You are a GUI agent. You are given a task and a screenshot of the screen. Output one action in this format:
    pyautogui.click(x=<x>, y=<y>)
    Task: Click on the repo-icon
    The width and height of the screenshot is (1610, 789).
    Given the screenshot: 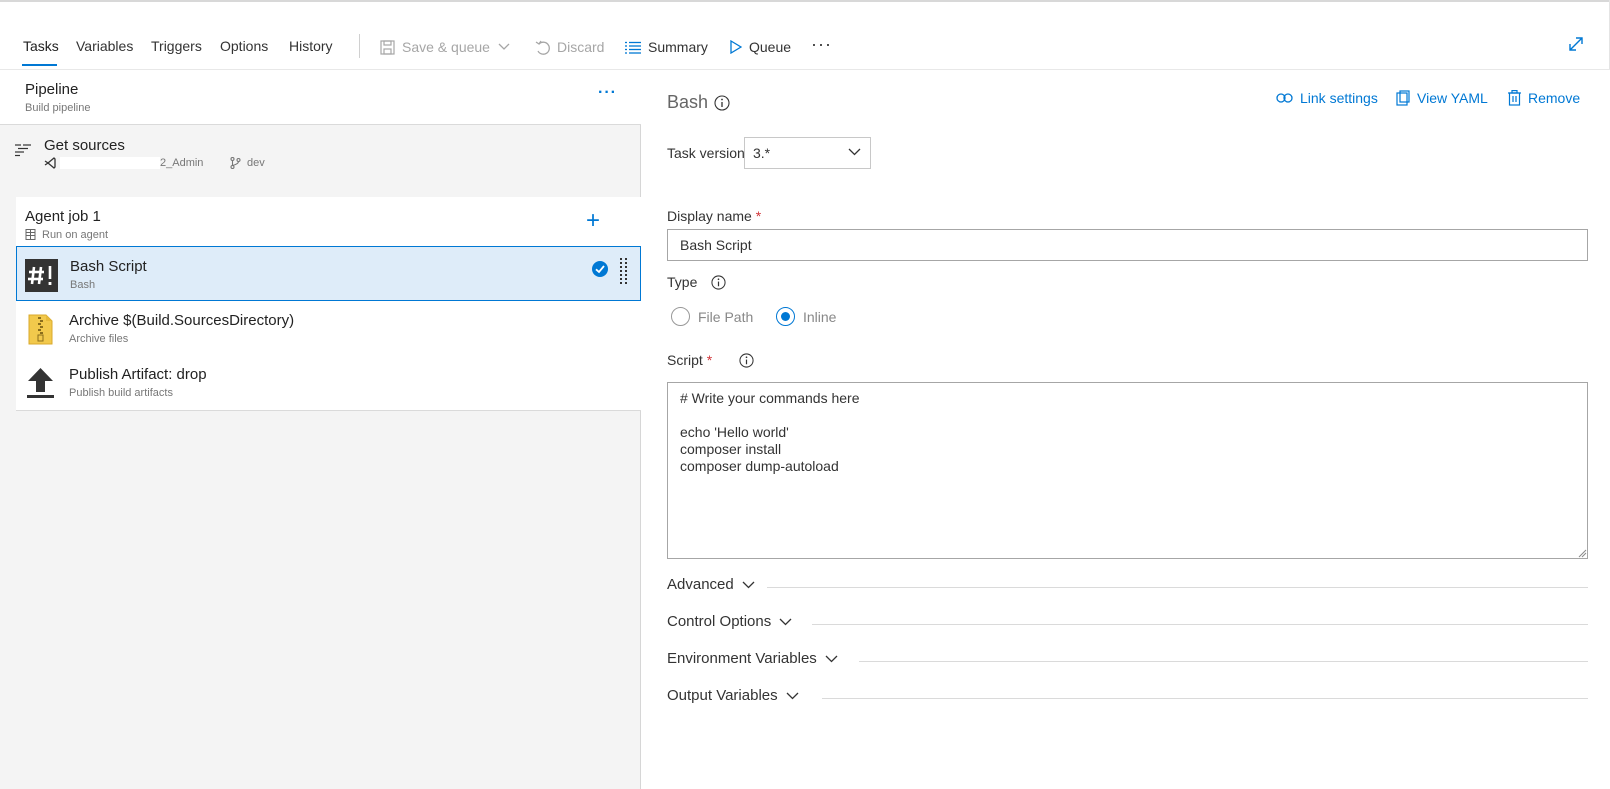 What is the action you would take?
    pyautogui.click(x=50, y=163)
    